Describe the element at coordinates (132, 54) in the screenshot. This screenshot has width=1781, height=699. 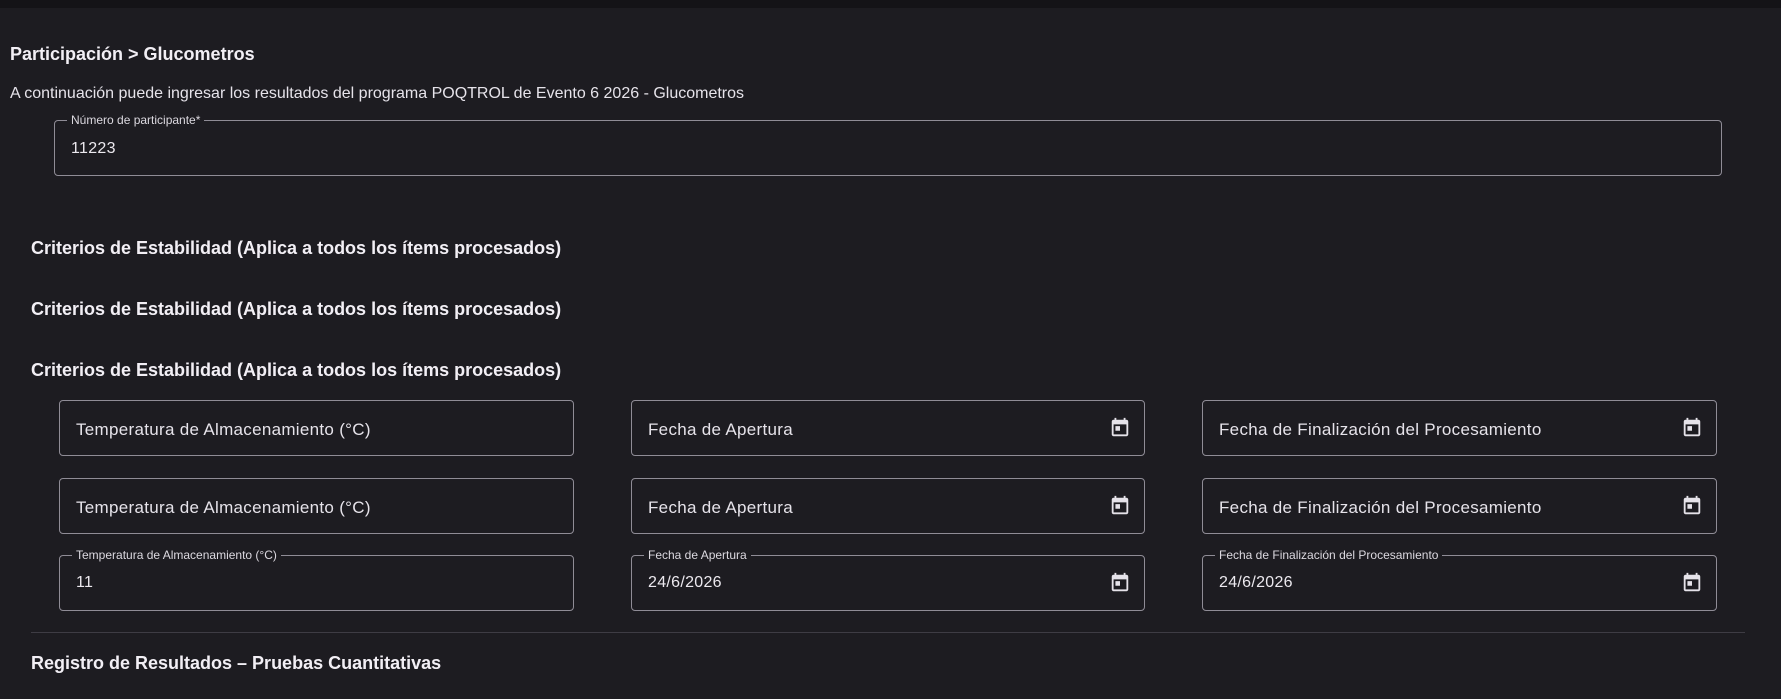
I see `breadcrumb: Participación > Glucometros` at that location.